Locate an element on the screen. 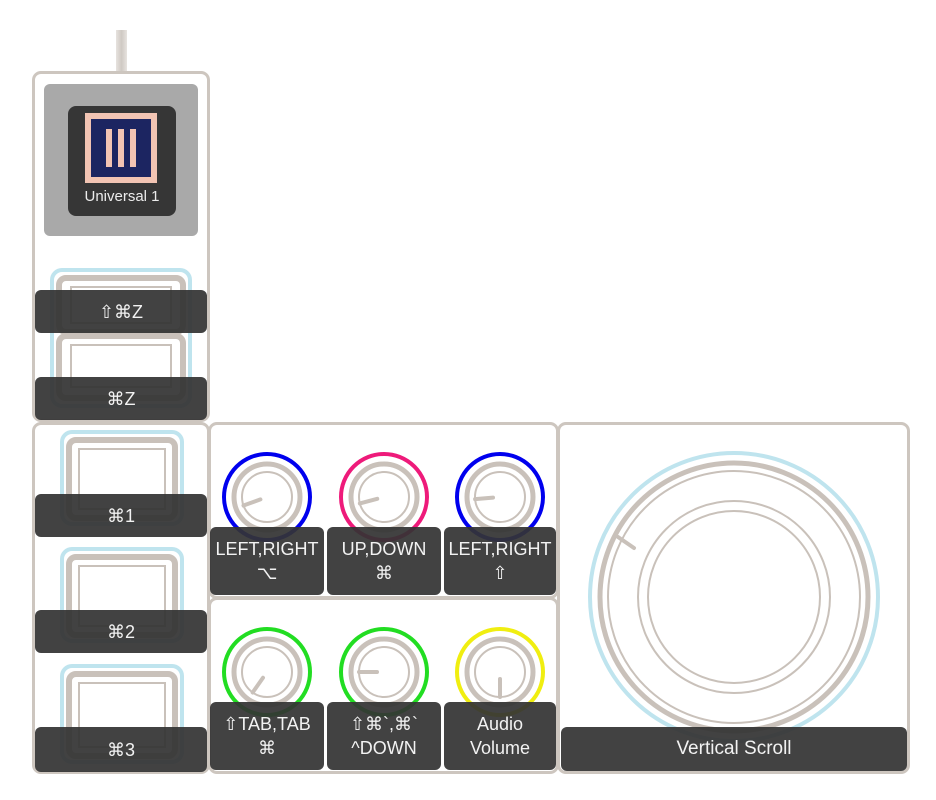 The height and width of the screenshot is (800, 936). knob-label: Audio Volume is located at coordinates (500, 736).